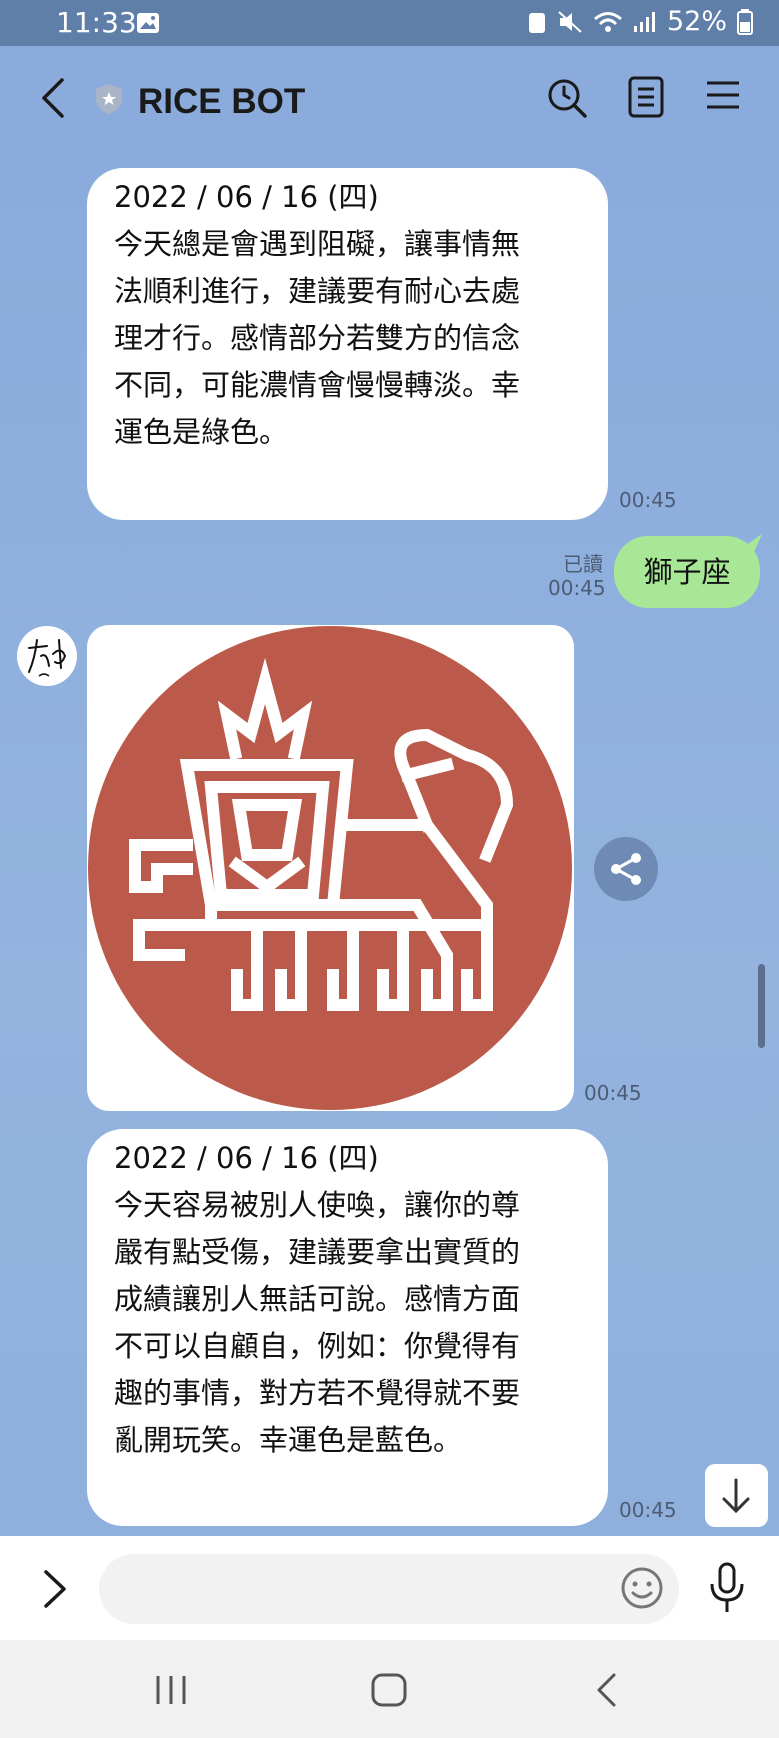  I want to click on arrow-down-icon, so click(736, 1496).